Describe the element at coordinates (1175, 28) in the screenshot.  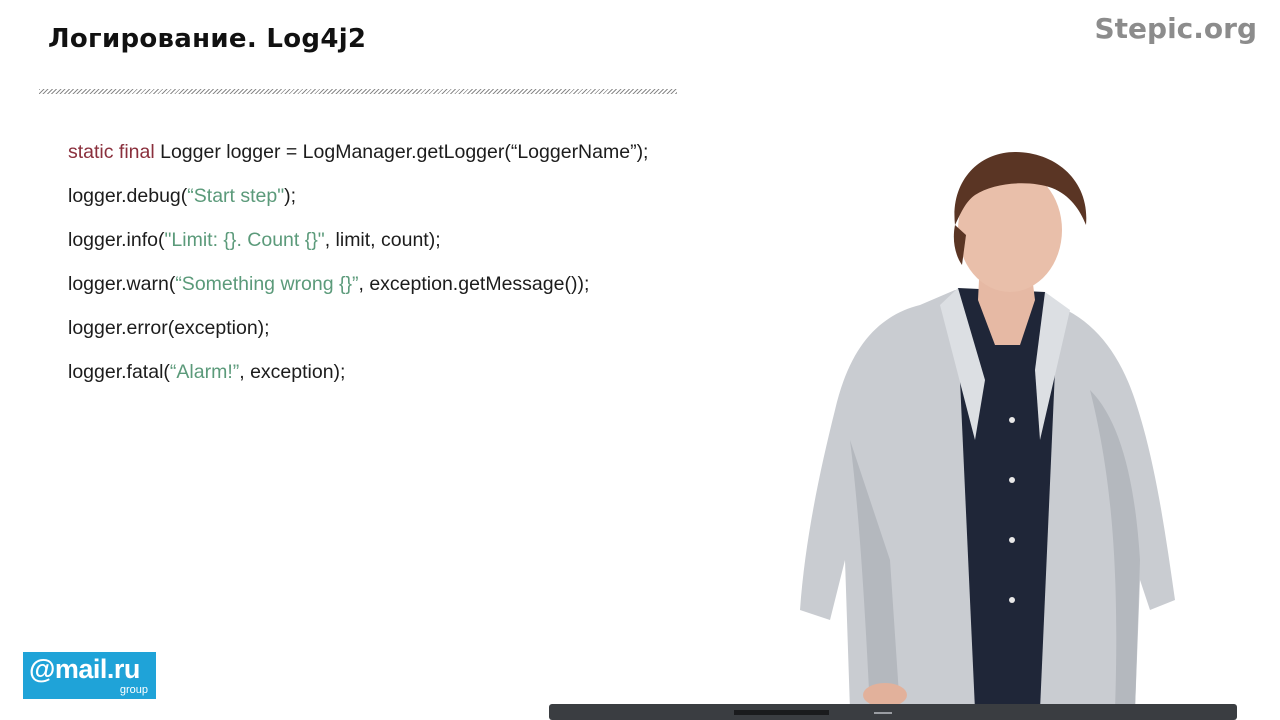
I see `brand-watermark: Stepic.org` at that location.